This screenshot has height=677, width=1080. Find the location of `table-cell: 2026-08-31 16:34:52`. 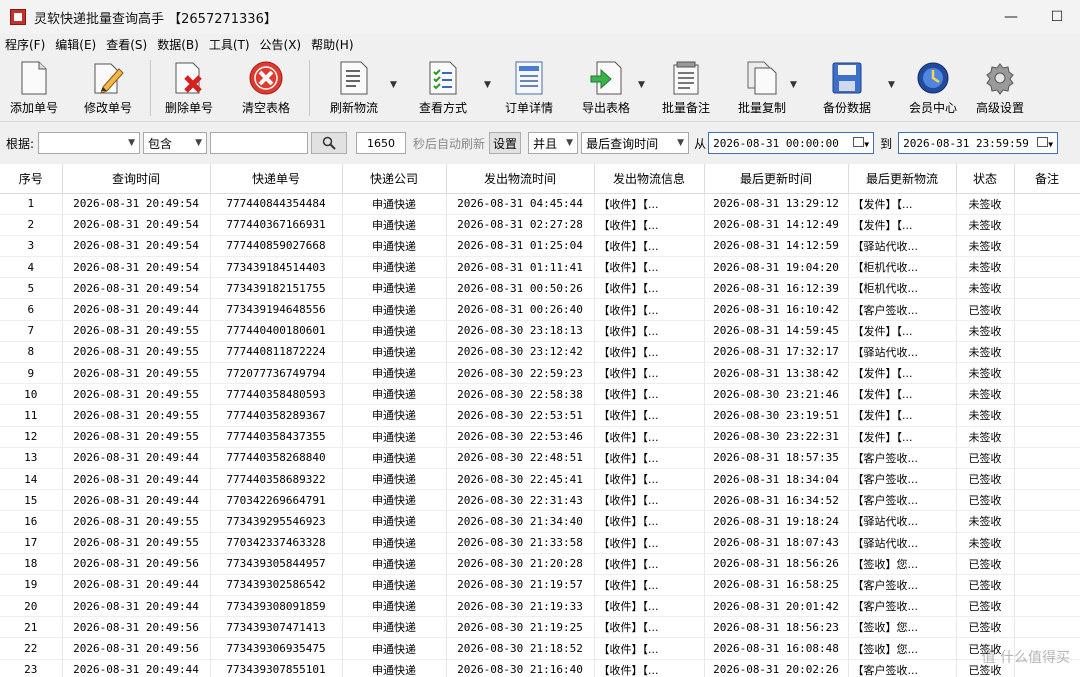

table-cell: 2026-08-31 16:34:52 is located at coordinates (776, 500).